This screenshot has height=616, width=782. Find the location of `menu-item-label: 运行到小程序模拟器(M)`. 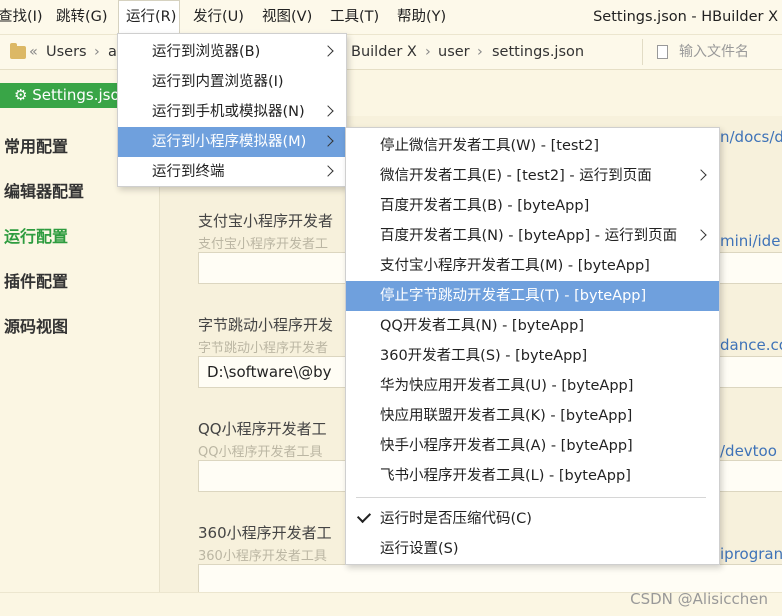

menu-item-label: 运行到小程序模拟器(M) is located at coordinates (229, 142).